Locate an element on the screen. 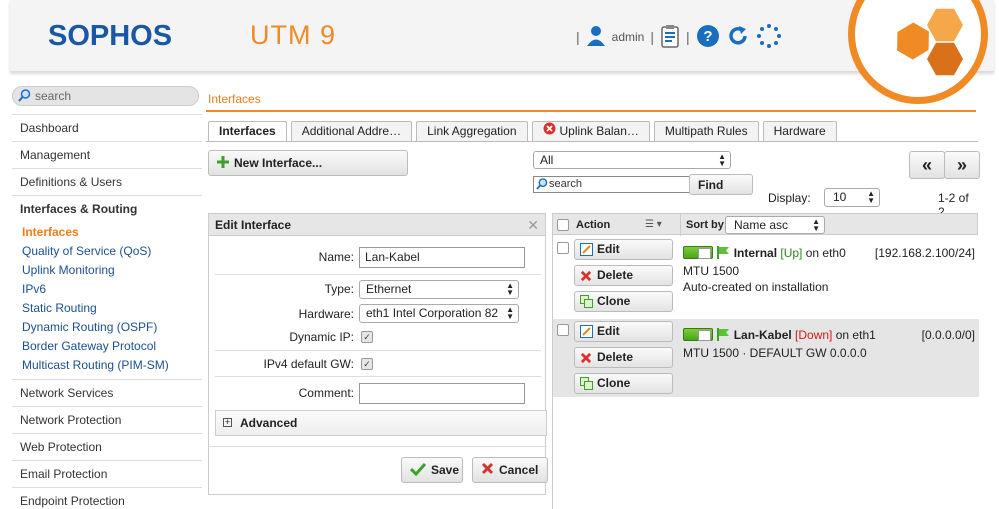  save-label: Save is located at coordinates (445, 470).